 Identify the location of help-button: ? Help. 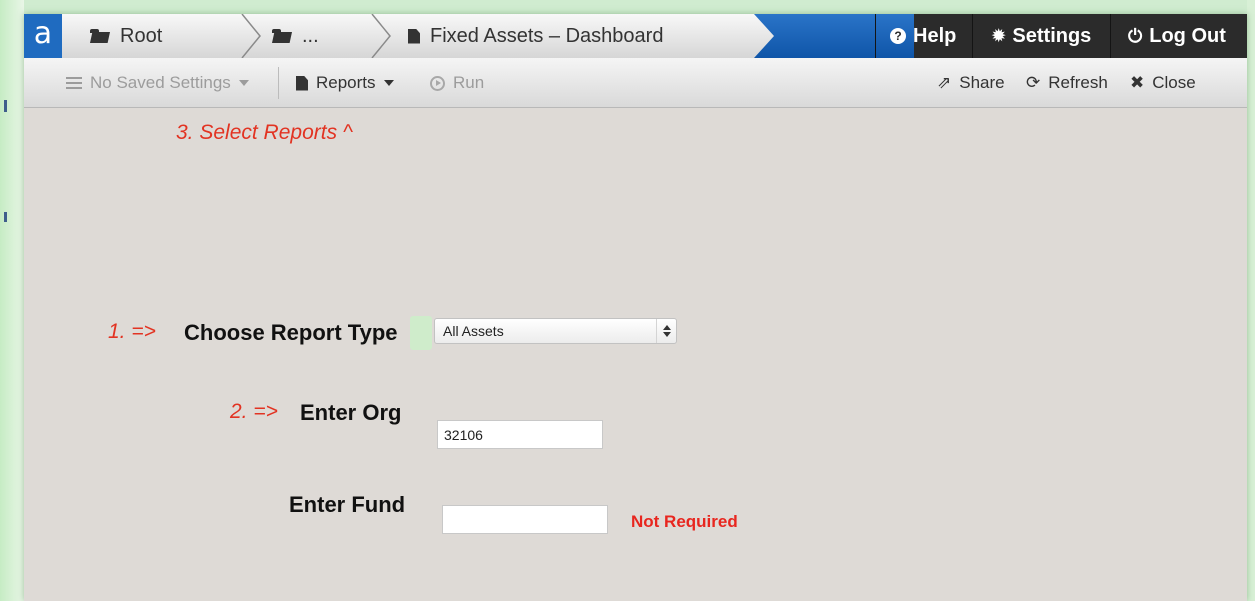
(923, 36).